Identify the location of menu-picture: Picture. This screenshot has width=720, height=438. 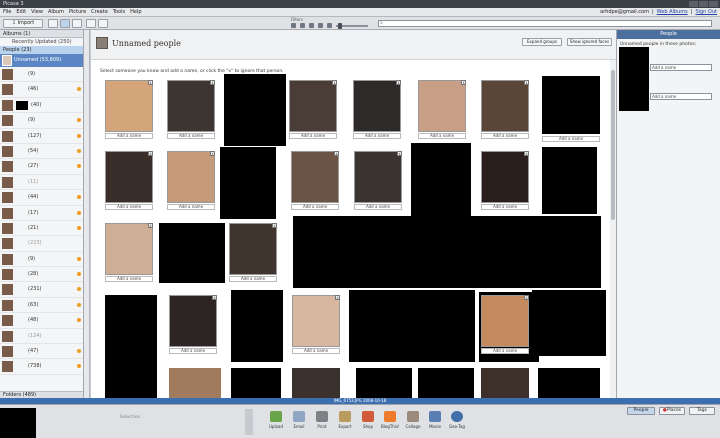
(77, 12).